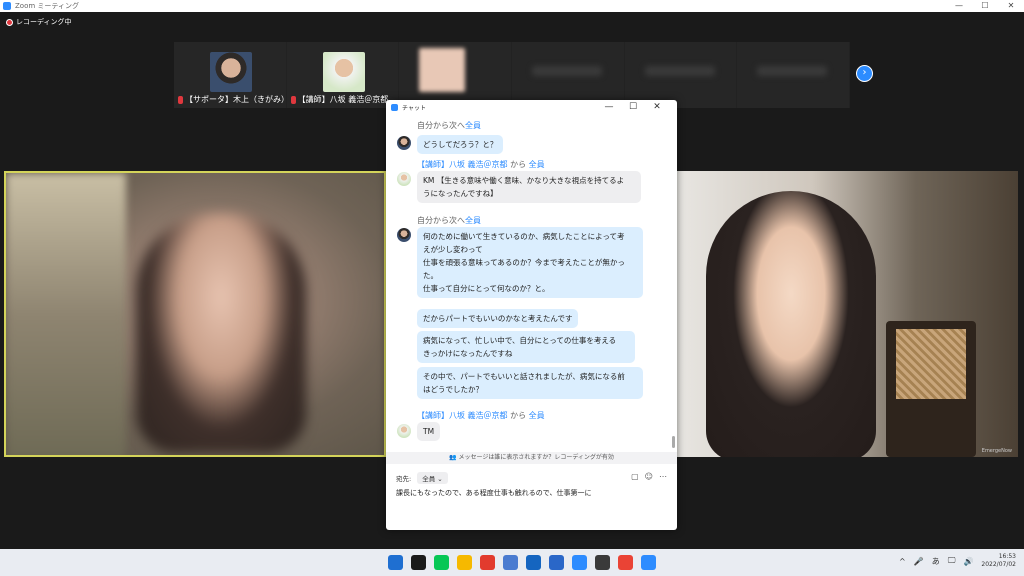 This screenshot has width=1024, height=576. Describe the element at coordinates (530, 383) in the screenshot. I see `message-bubble: その中で、パートでもいいと話されましたが、病気になる前 はどうでしたか？` at that location.